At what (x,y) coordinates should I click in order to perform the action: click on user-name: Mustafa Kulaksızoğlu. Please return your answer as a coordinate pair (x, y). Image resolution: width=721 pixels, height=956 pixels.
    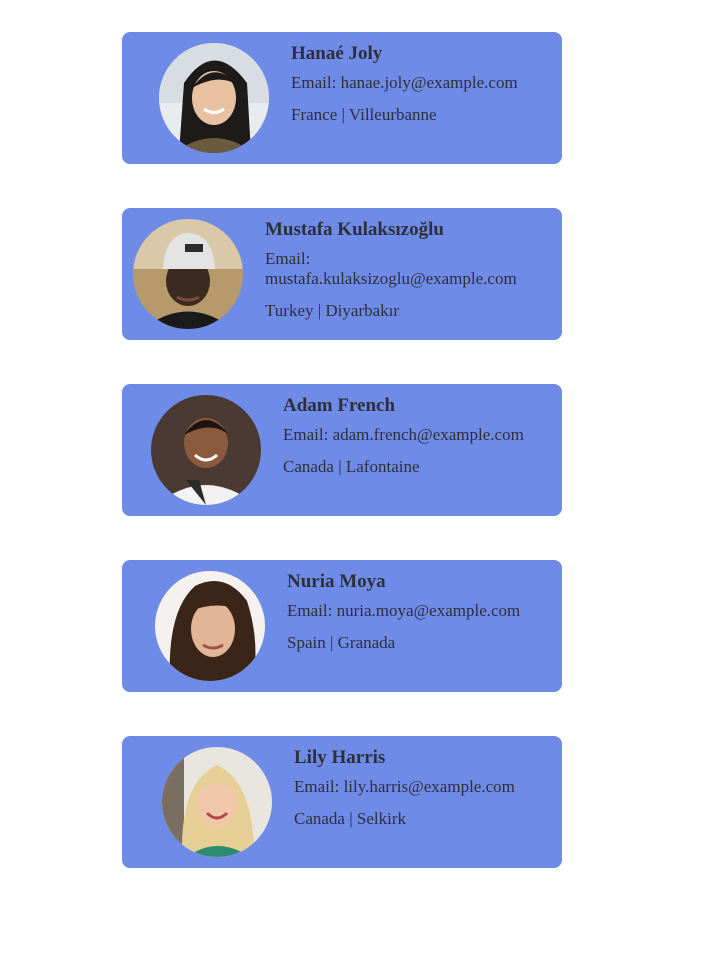
    Looking at the image, I should click on (354, 229).